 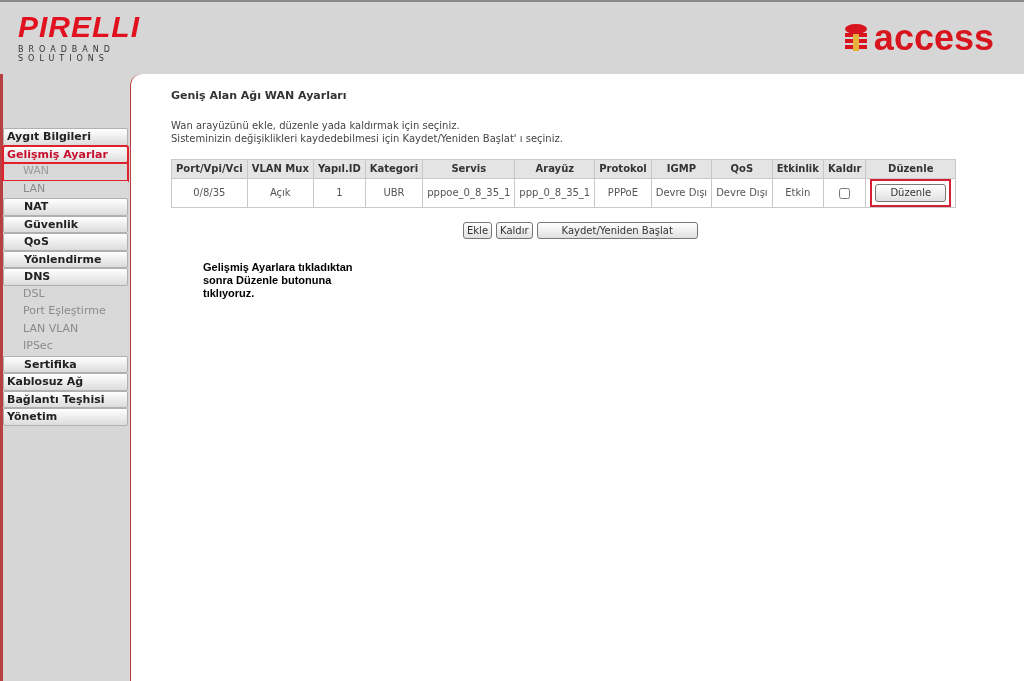 What do you see at coordinates (478, 230) in the screenshot?
I see `action-button: Ekle` at bounding box center [478, 230].